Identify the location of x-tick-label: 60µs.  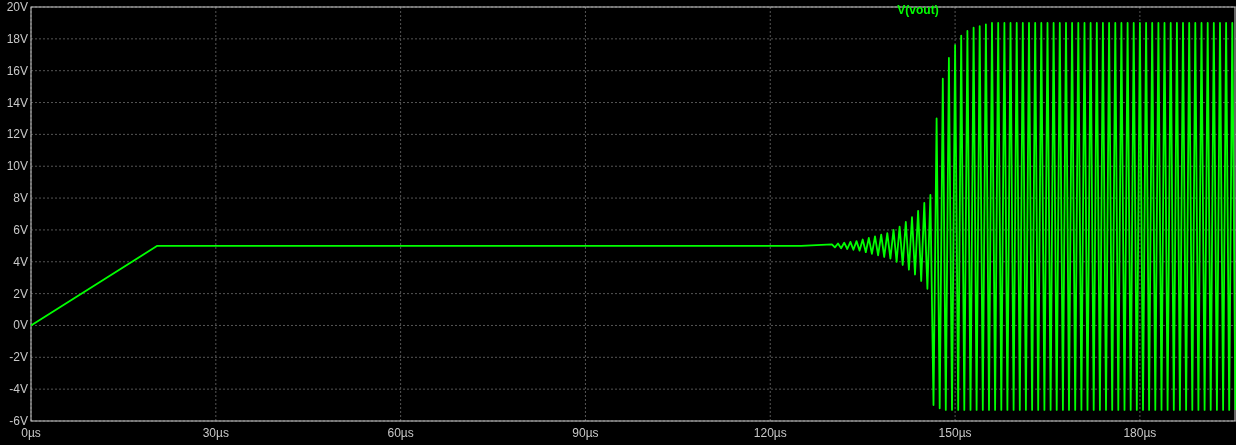
(400, 433).